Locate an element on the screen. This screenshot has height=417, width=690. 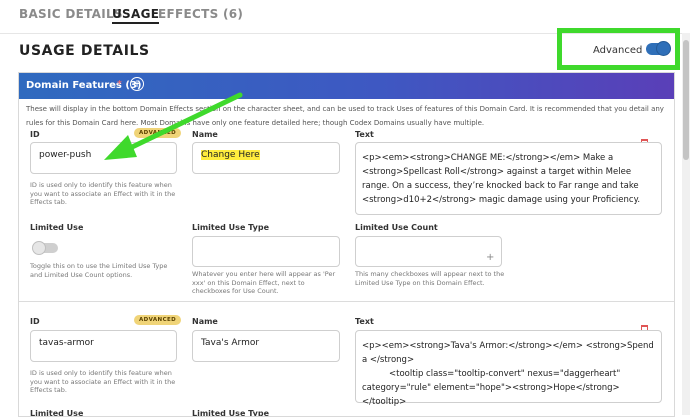
limited-use-toggle is located at coordinates (45, 248).